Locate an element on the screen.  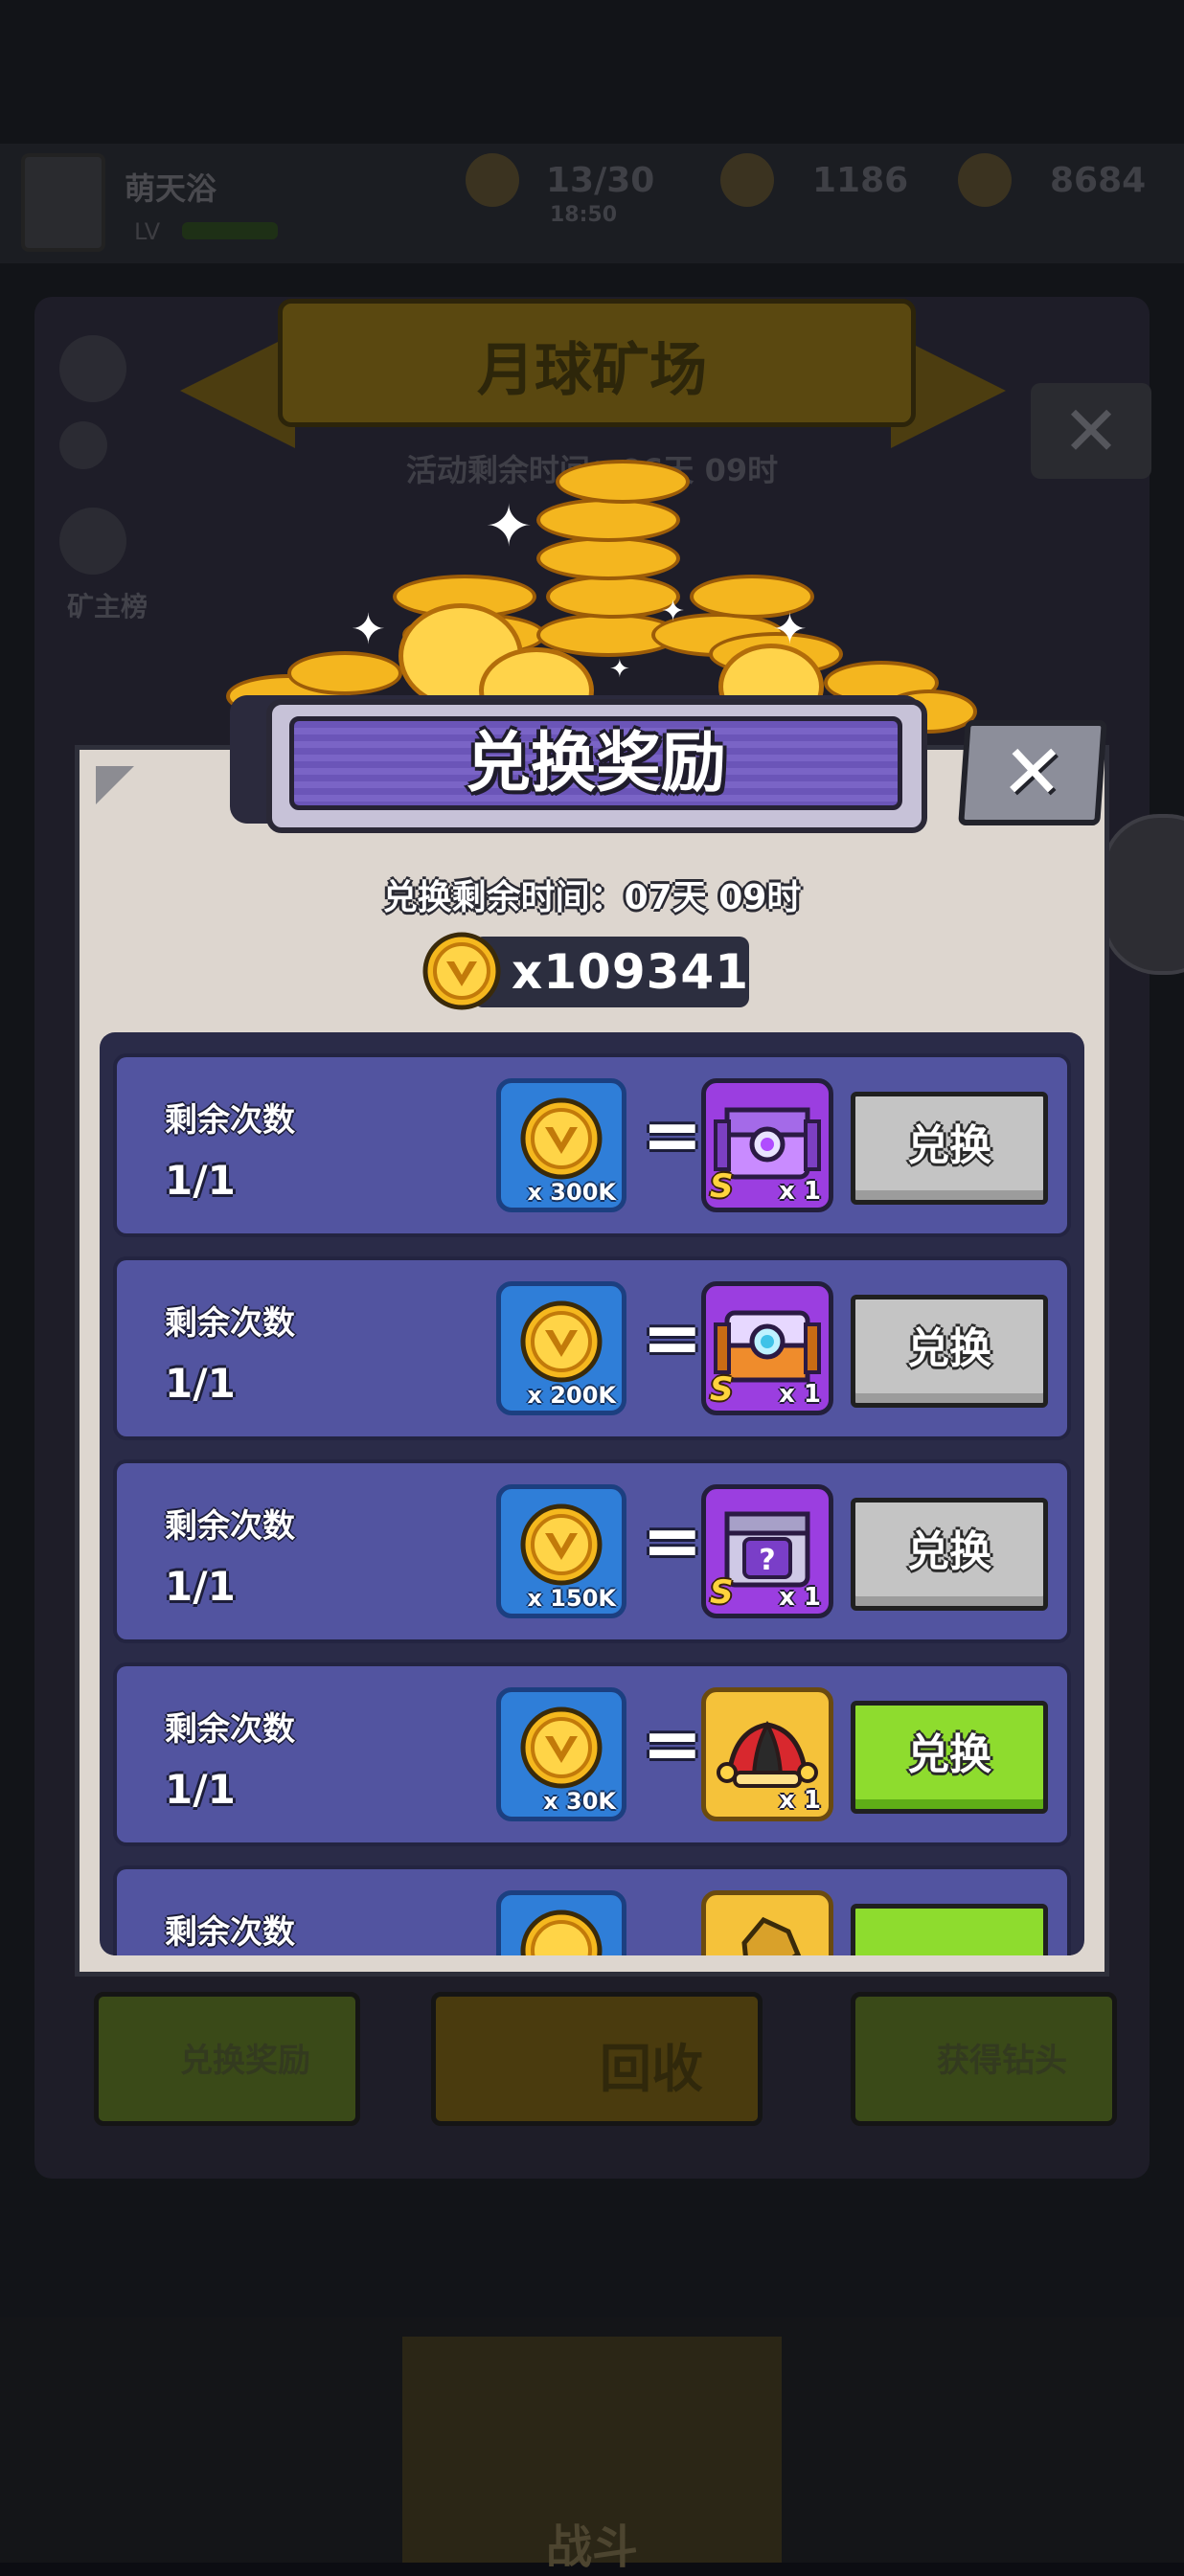
event-title: 月球矿场 is located at coordinates (592, 370).